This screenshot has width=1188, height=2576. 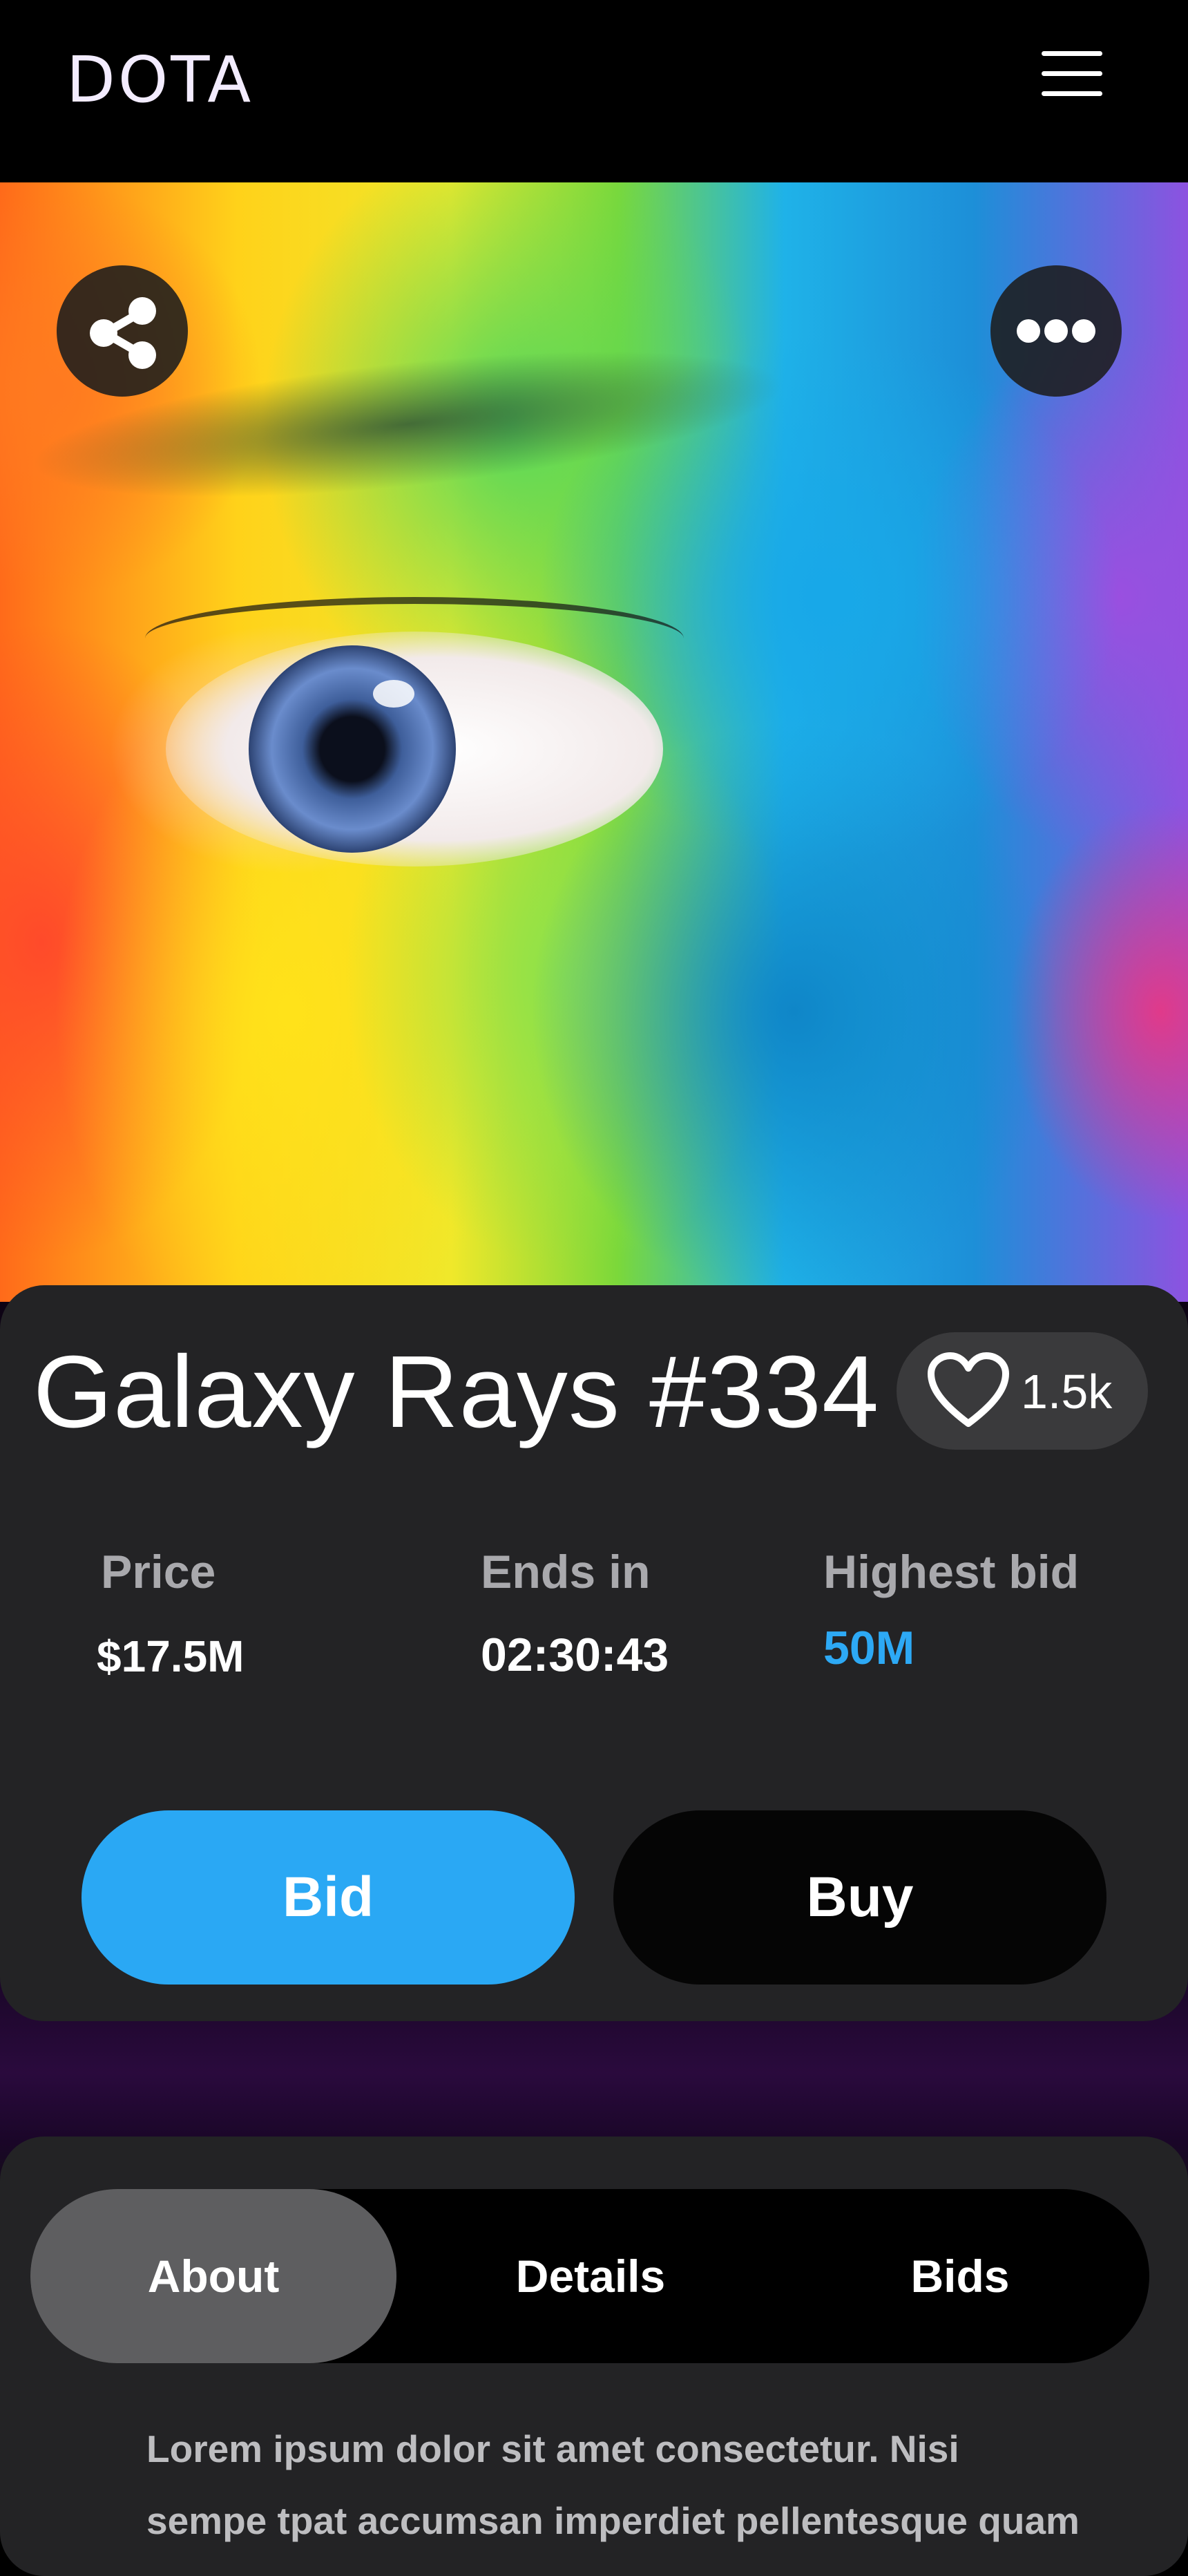 I want to click on like-count: 1.5k, so click(x=1067, y=1392).